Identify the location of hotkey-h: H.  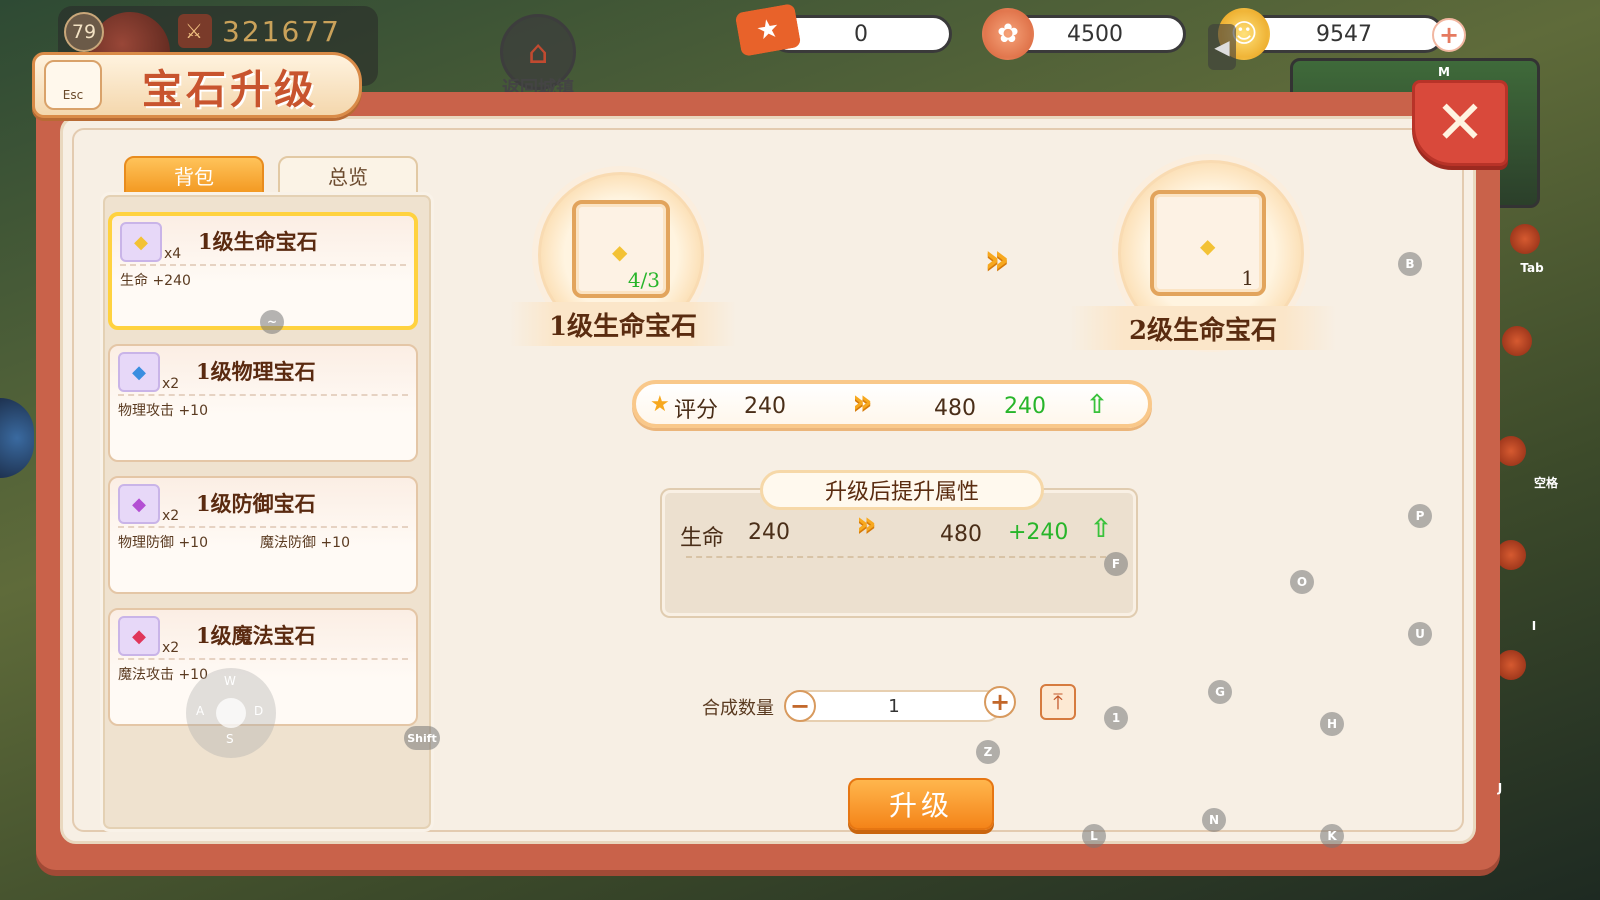
(1332, 724).